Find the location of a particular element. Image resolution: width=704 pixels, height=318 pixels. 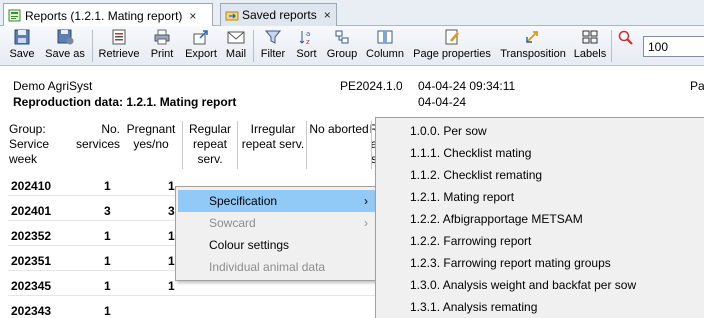

label-grid-icon is located at coordinates (590, 37).